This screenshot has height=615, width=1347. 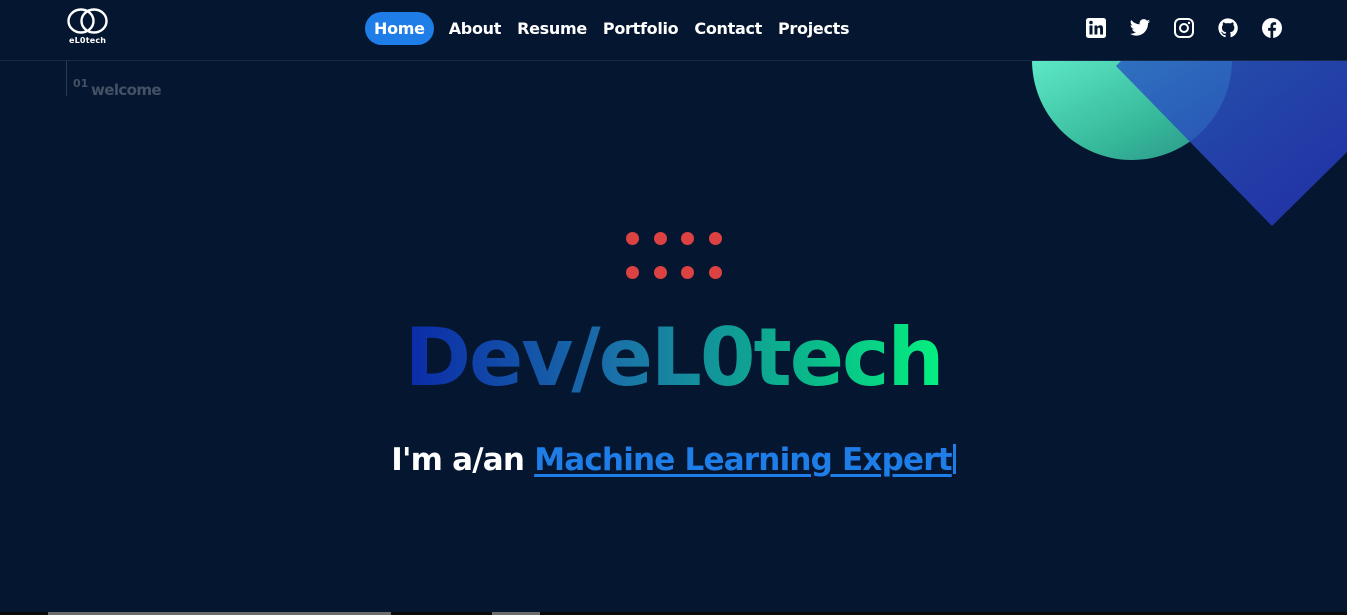 I want to click on section-number: 01, so click(x=81, y=83).